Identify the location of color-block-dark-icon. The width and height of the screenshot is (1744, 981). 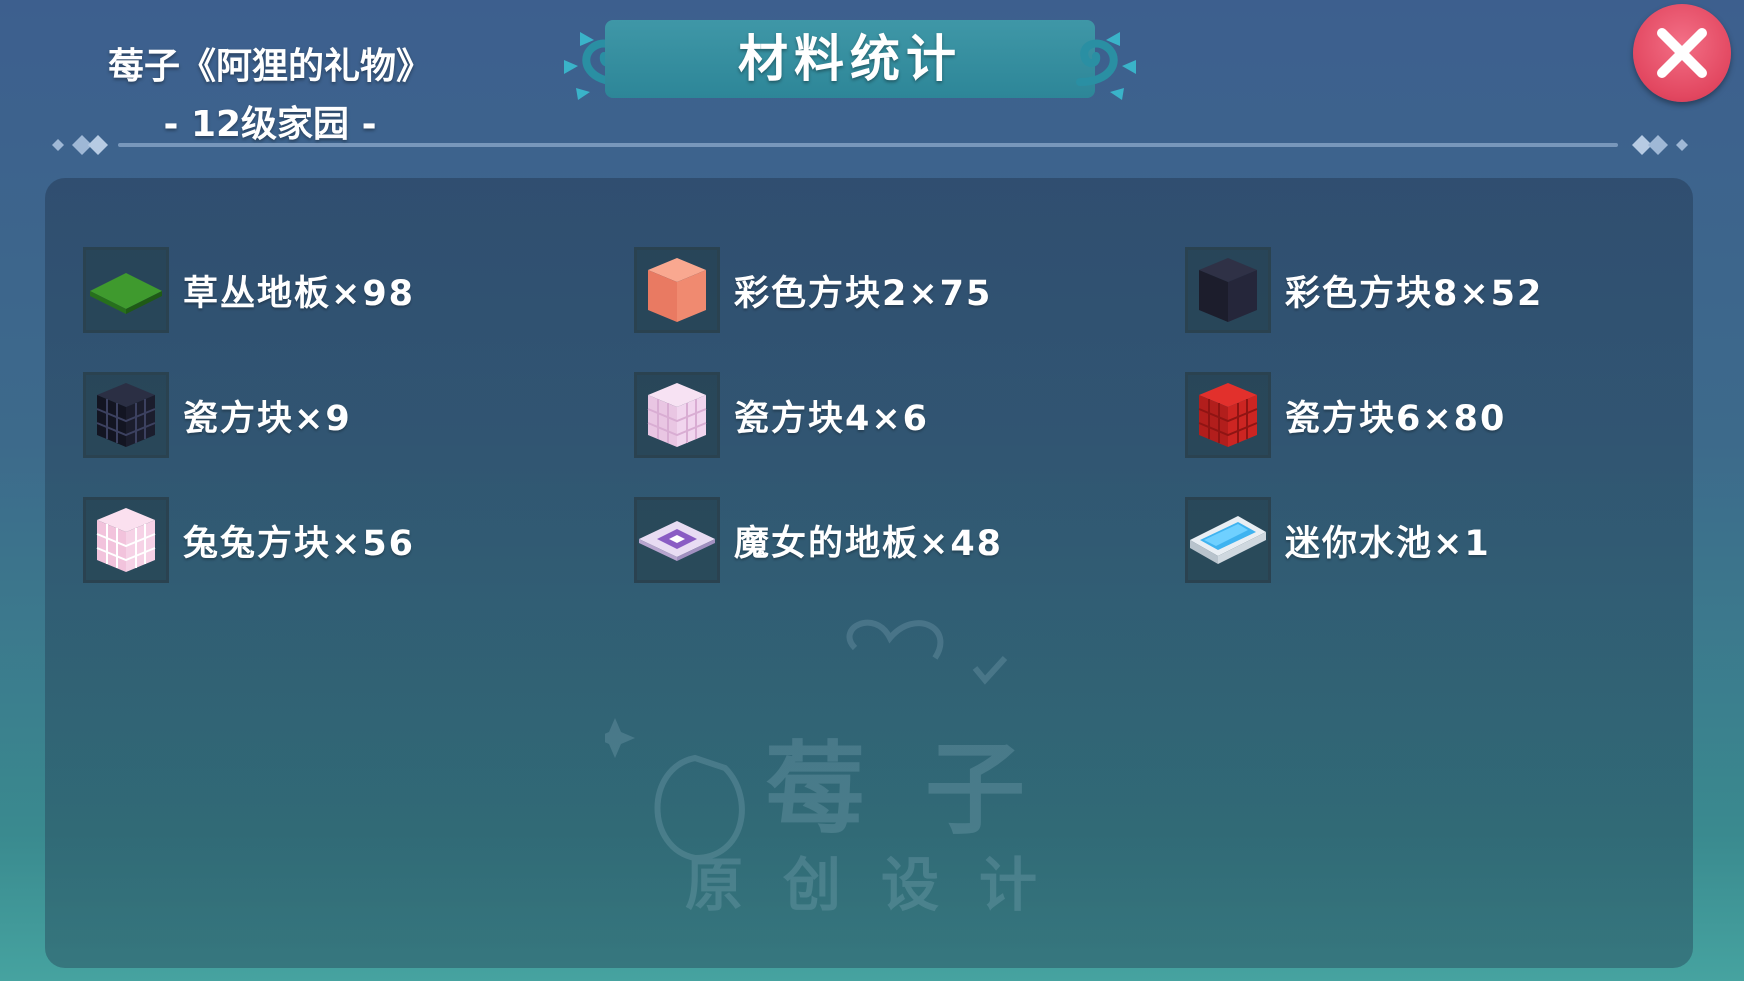
(1228, 290).